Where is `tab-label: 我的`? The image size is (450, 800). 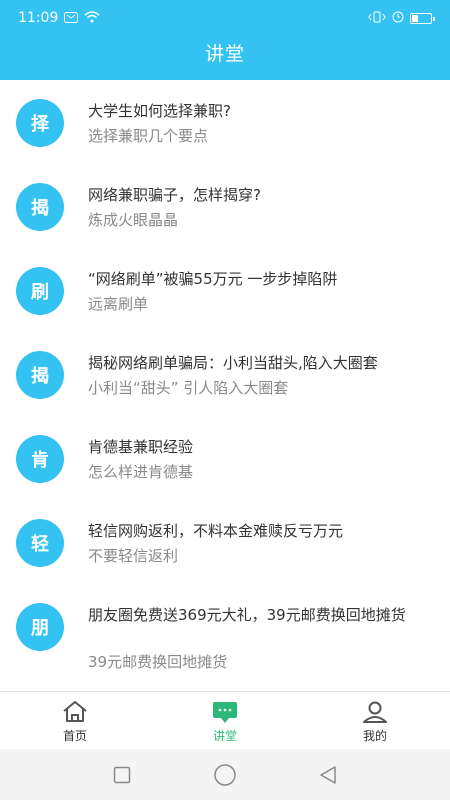 tab-label: 我的 is located at coordinates (374, 736).